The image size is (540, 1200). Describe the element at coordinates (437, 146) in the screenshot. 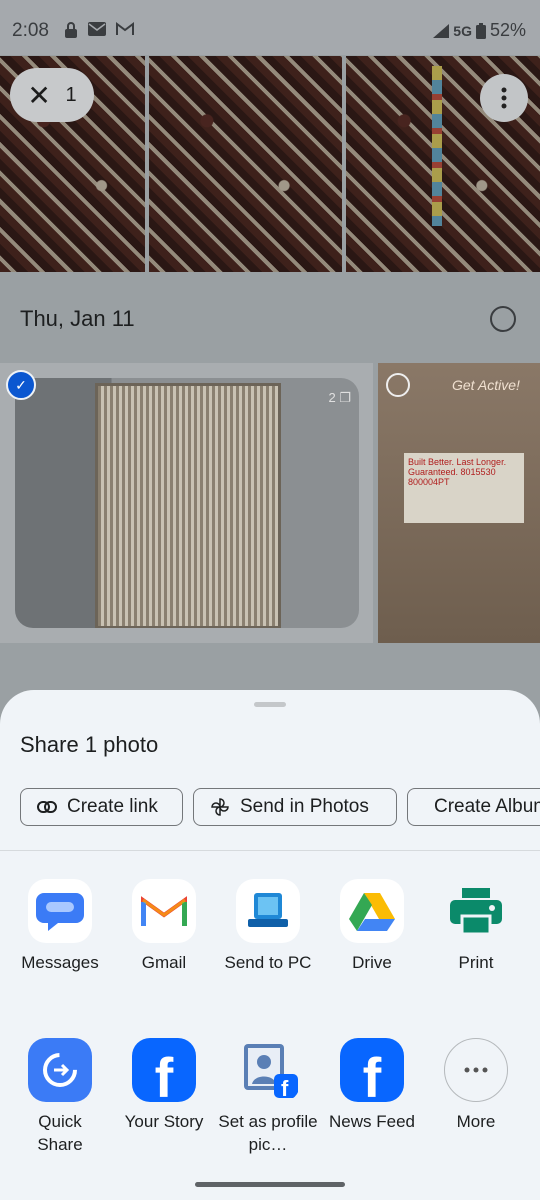

I see `lego-tower` at that location.